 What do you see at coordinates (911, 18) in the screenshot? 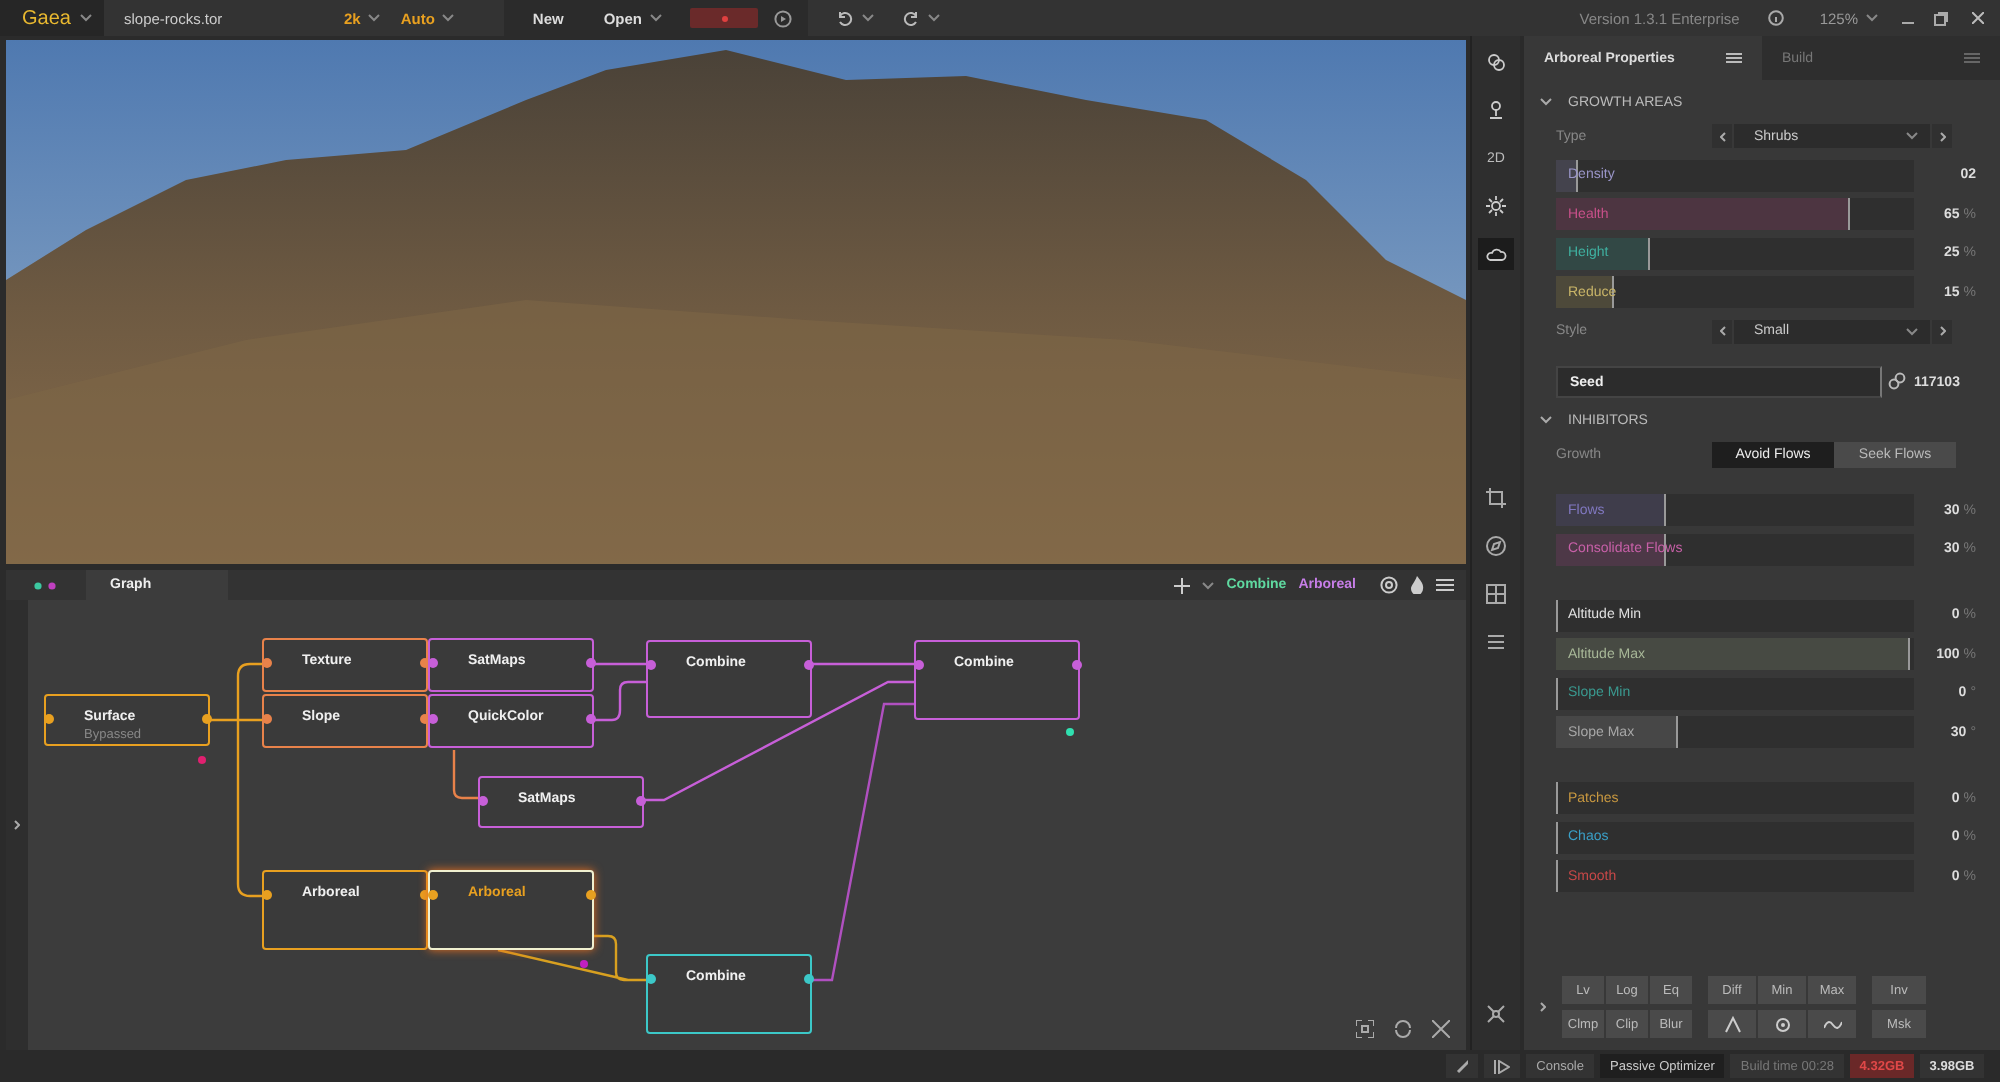
I see `redo-icon` at bounding box center [911, 18].